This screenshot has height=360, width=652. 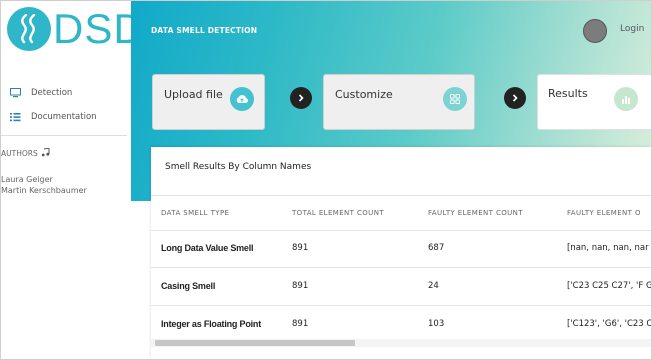 What do you see at coordinates (15, 117) in the screenshot?
I see `list-icon` at bounding box center [15, 117].